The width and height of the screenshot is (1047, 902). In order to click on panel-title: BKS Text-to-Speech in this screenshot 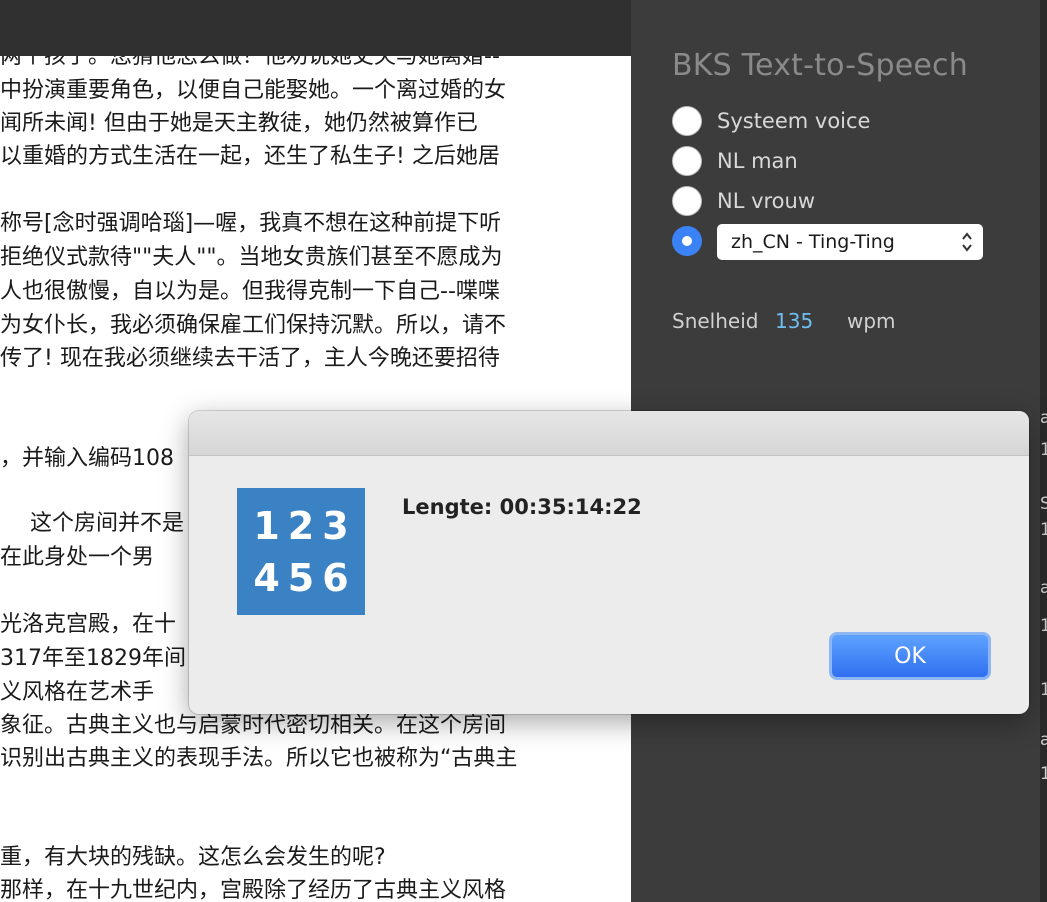, I will do `click(820, 65)`.